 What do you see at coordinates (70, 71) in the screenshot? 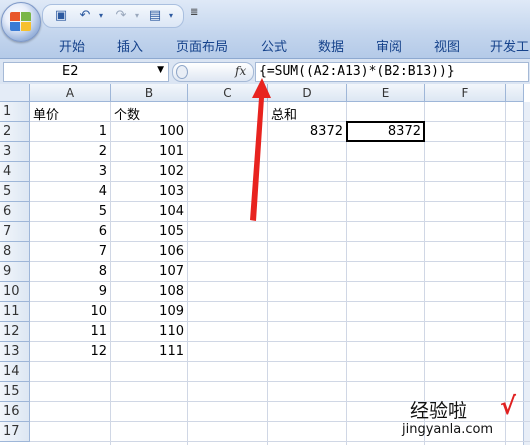
I see `name-box-value: E2` at bounding box center [70, 71].